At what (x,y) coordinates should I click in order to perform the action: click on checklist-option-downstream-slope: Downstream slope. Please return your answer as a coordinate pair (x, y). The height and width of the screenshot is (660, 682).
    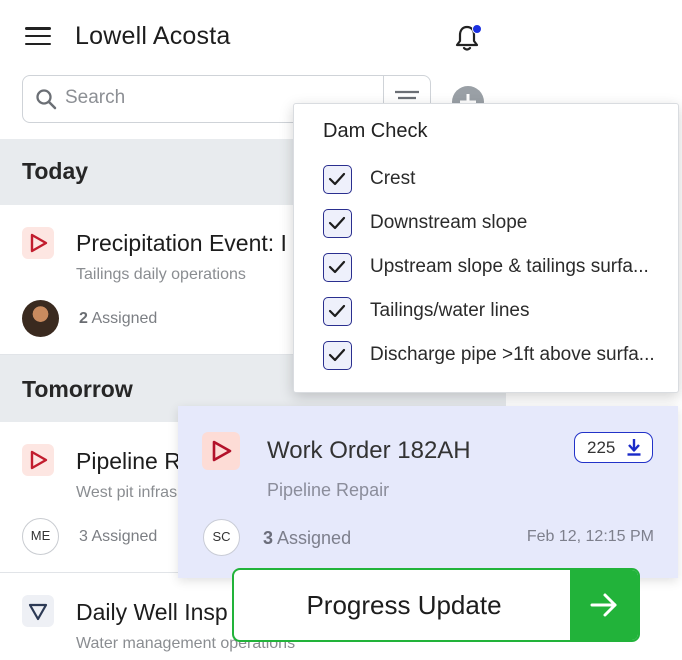
    Looking at the image, I should click on (498, 223).